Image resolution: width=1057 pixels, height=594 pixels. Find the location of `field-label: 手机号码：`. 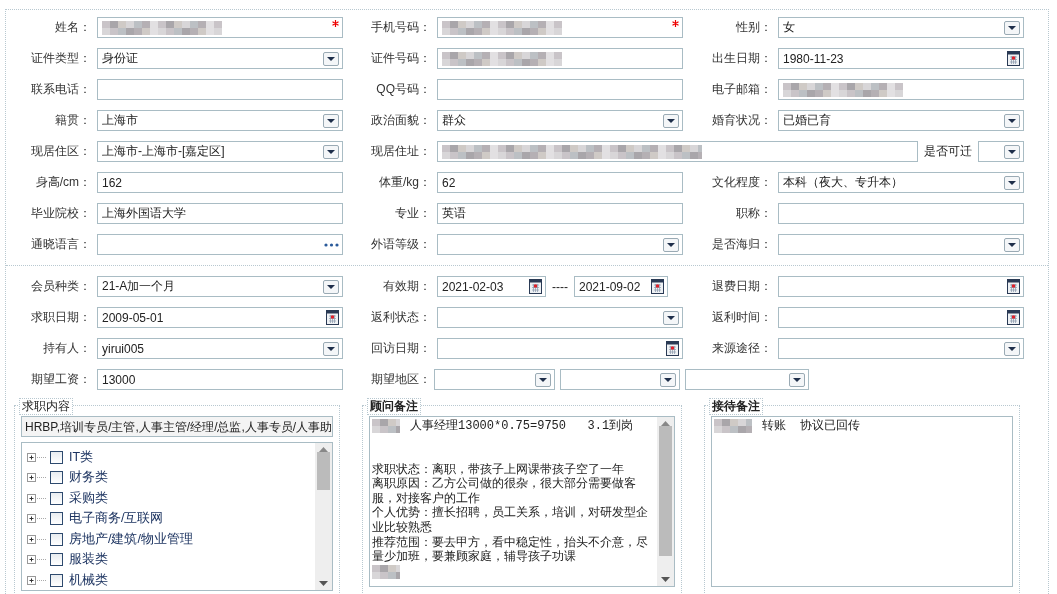

field-label: 手机号码： is located at coordinates (401, 27).